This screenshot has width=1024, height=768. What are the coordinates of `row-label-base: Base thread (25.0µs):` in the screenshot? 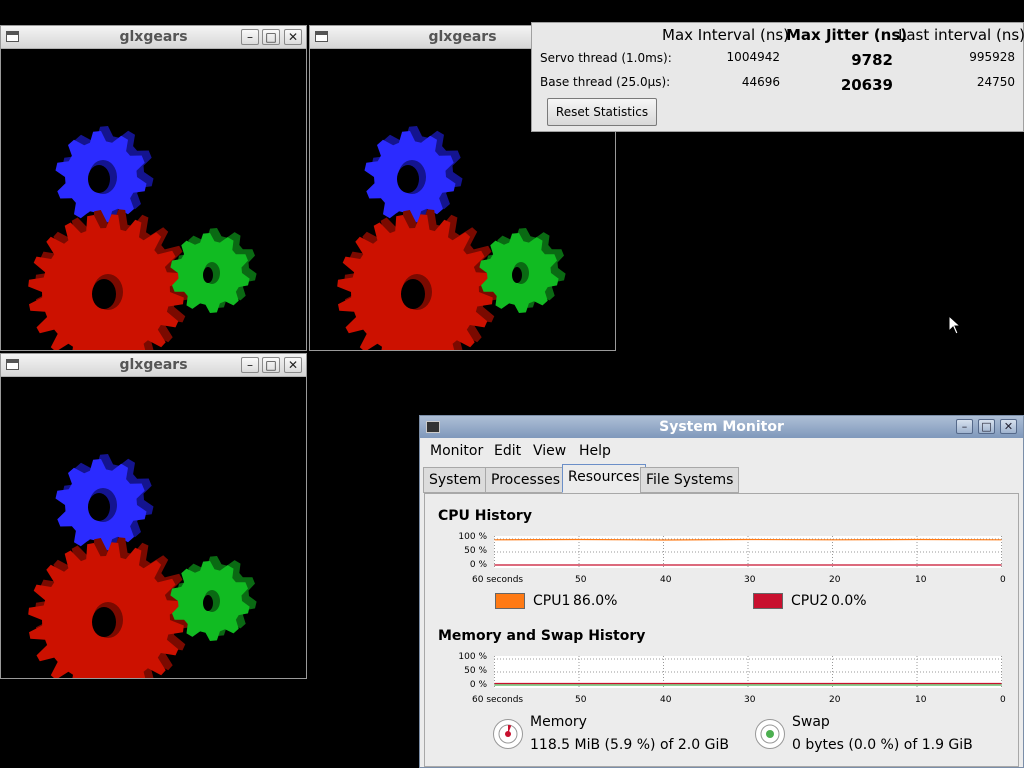 It's located at (605, 82).